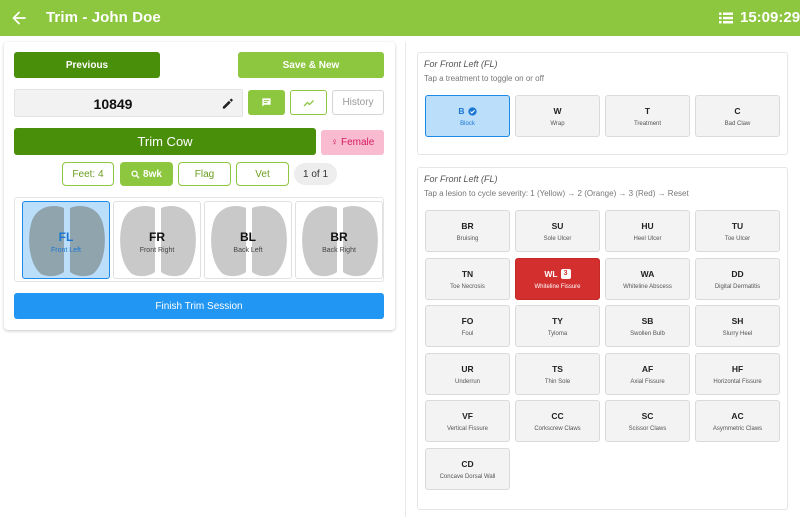  I want to click on lesion-ts: TS Thin Sole, so click(557, 373).